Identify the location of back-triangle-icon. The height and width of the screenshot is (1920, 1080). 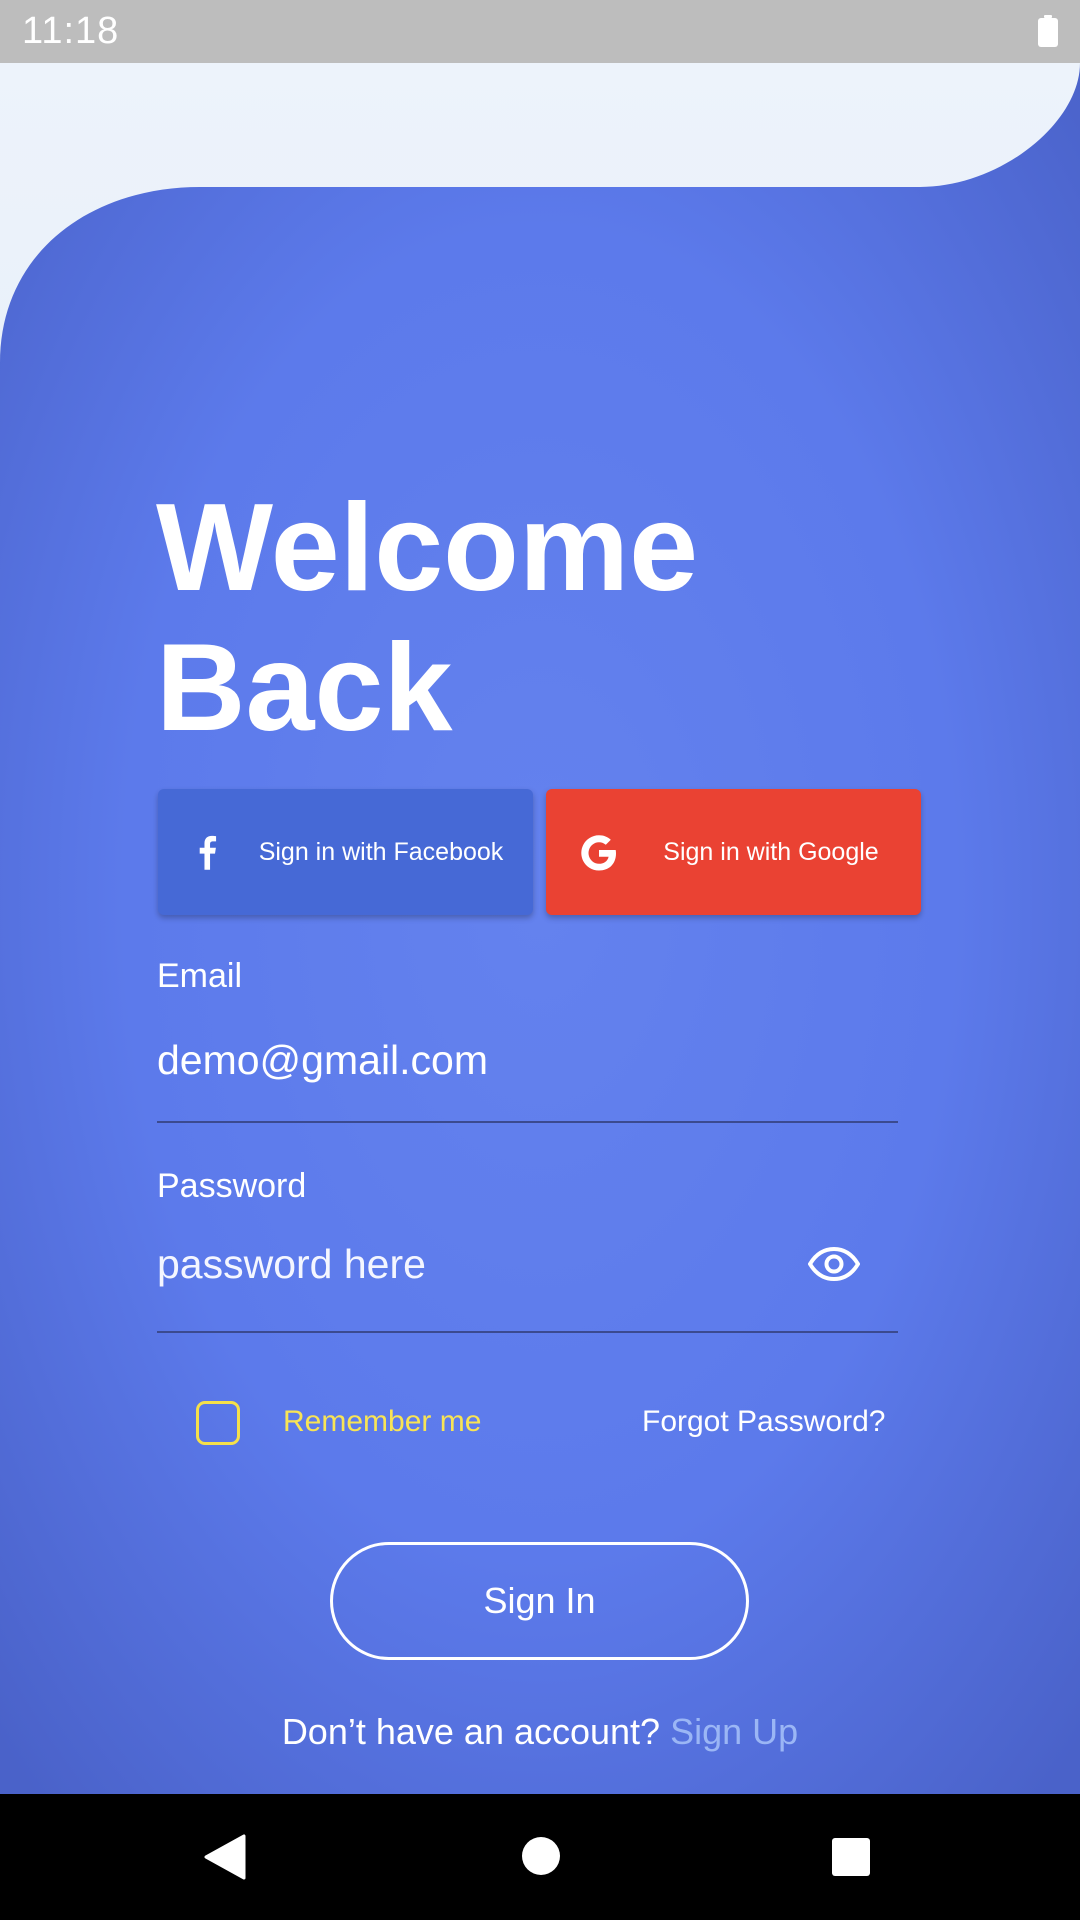
(225, 1857).